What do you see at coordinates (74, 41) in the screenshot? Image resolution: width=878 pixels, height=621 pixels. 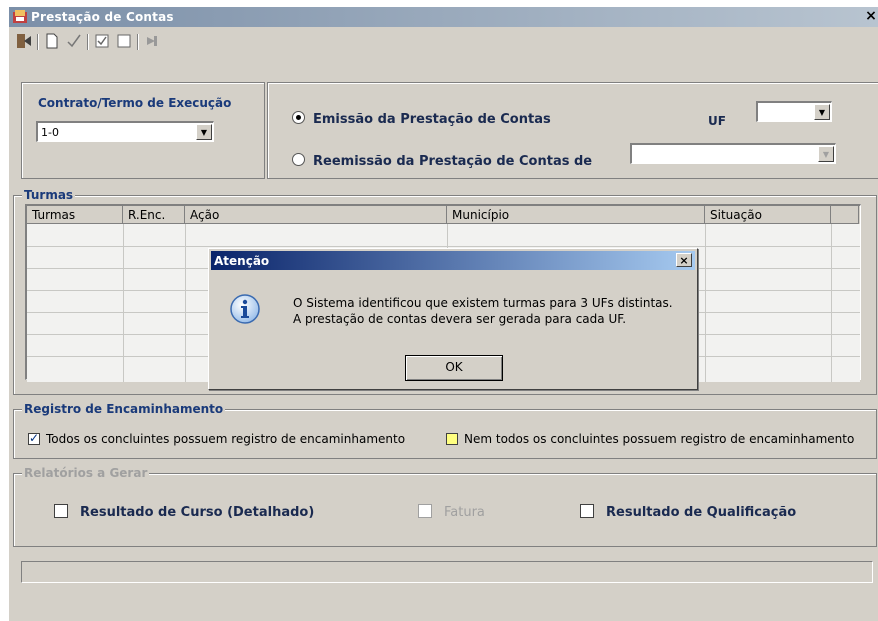 I see `check-icon` at bounding box center [74, 41].